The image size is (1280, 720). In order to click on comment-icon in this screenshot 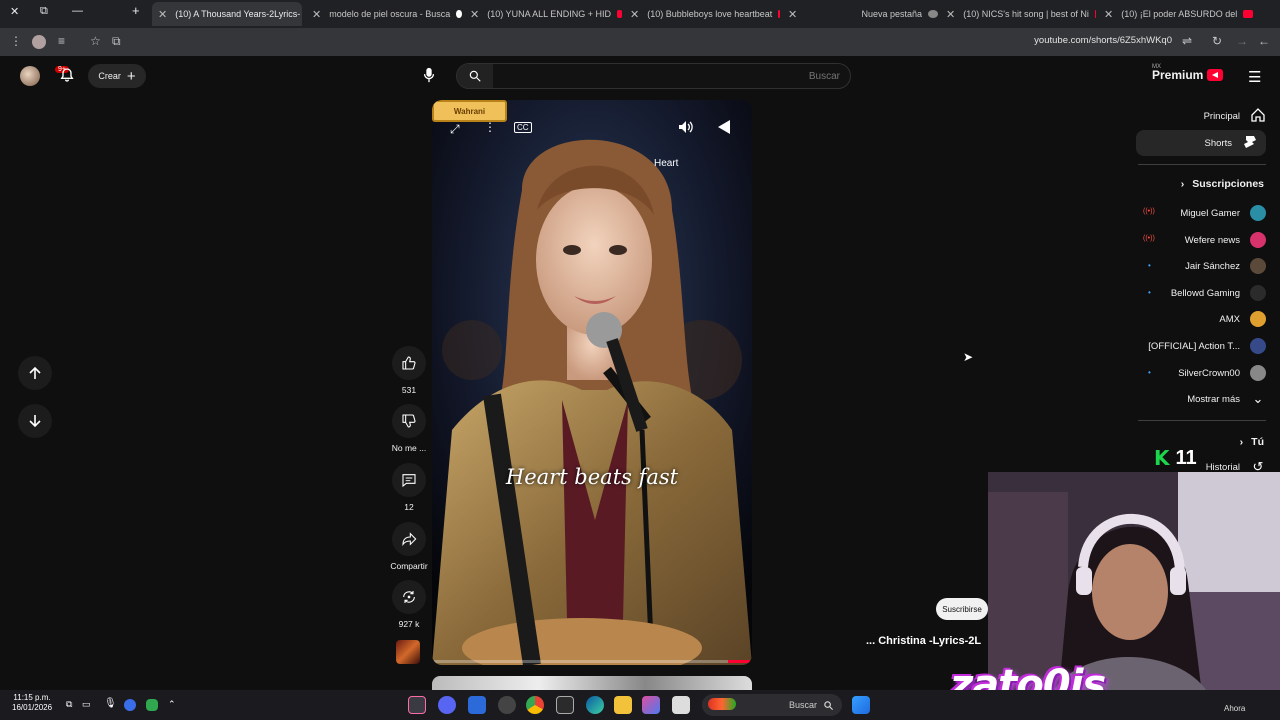, I will do `click(409, 480)`.